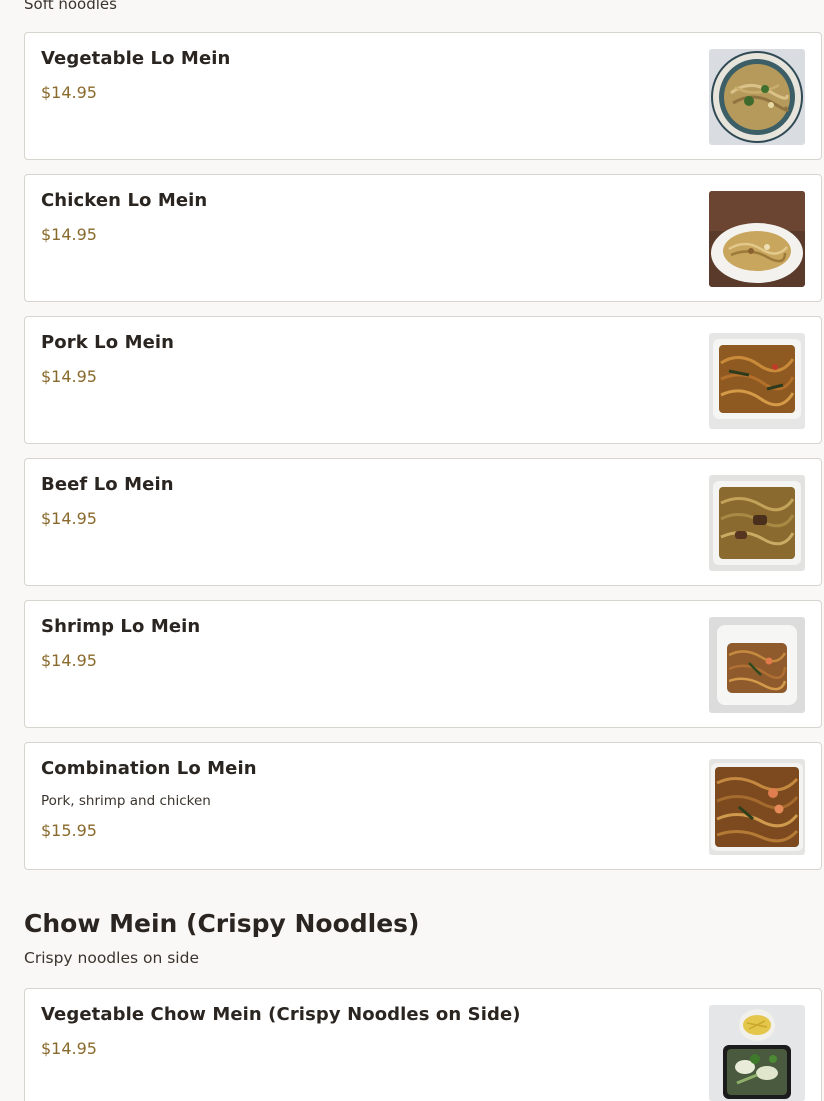  What do you see at coordinates (111, 958) in the screenshot?
I see `section-description: Crispy noodles on side` at bounding box center [111, 958].